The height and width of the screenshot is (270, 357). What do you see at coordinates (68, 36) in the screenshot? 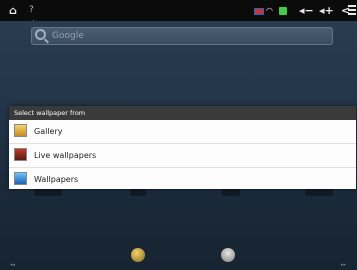
I see `search-placeholder: Google` at bounding box center [68, 36].